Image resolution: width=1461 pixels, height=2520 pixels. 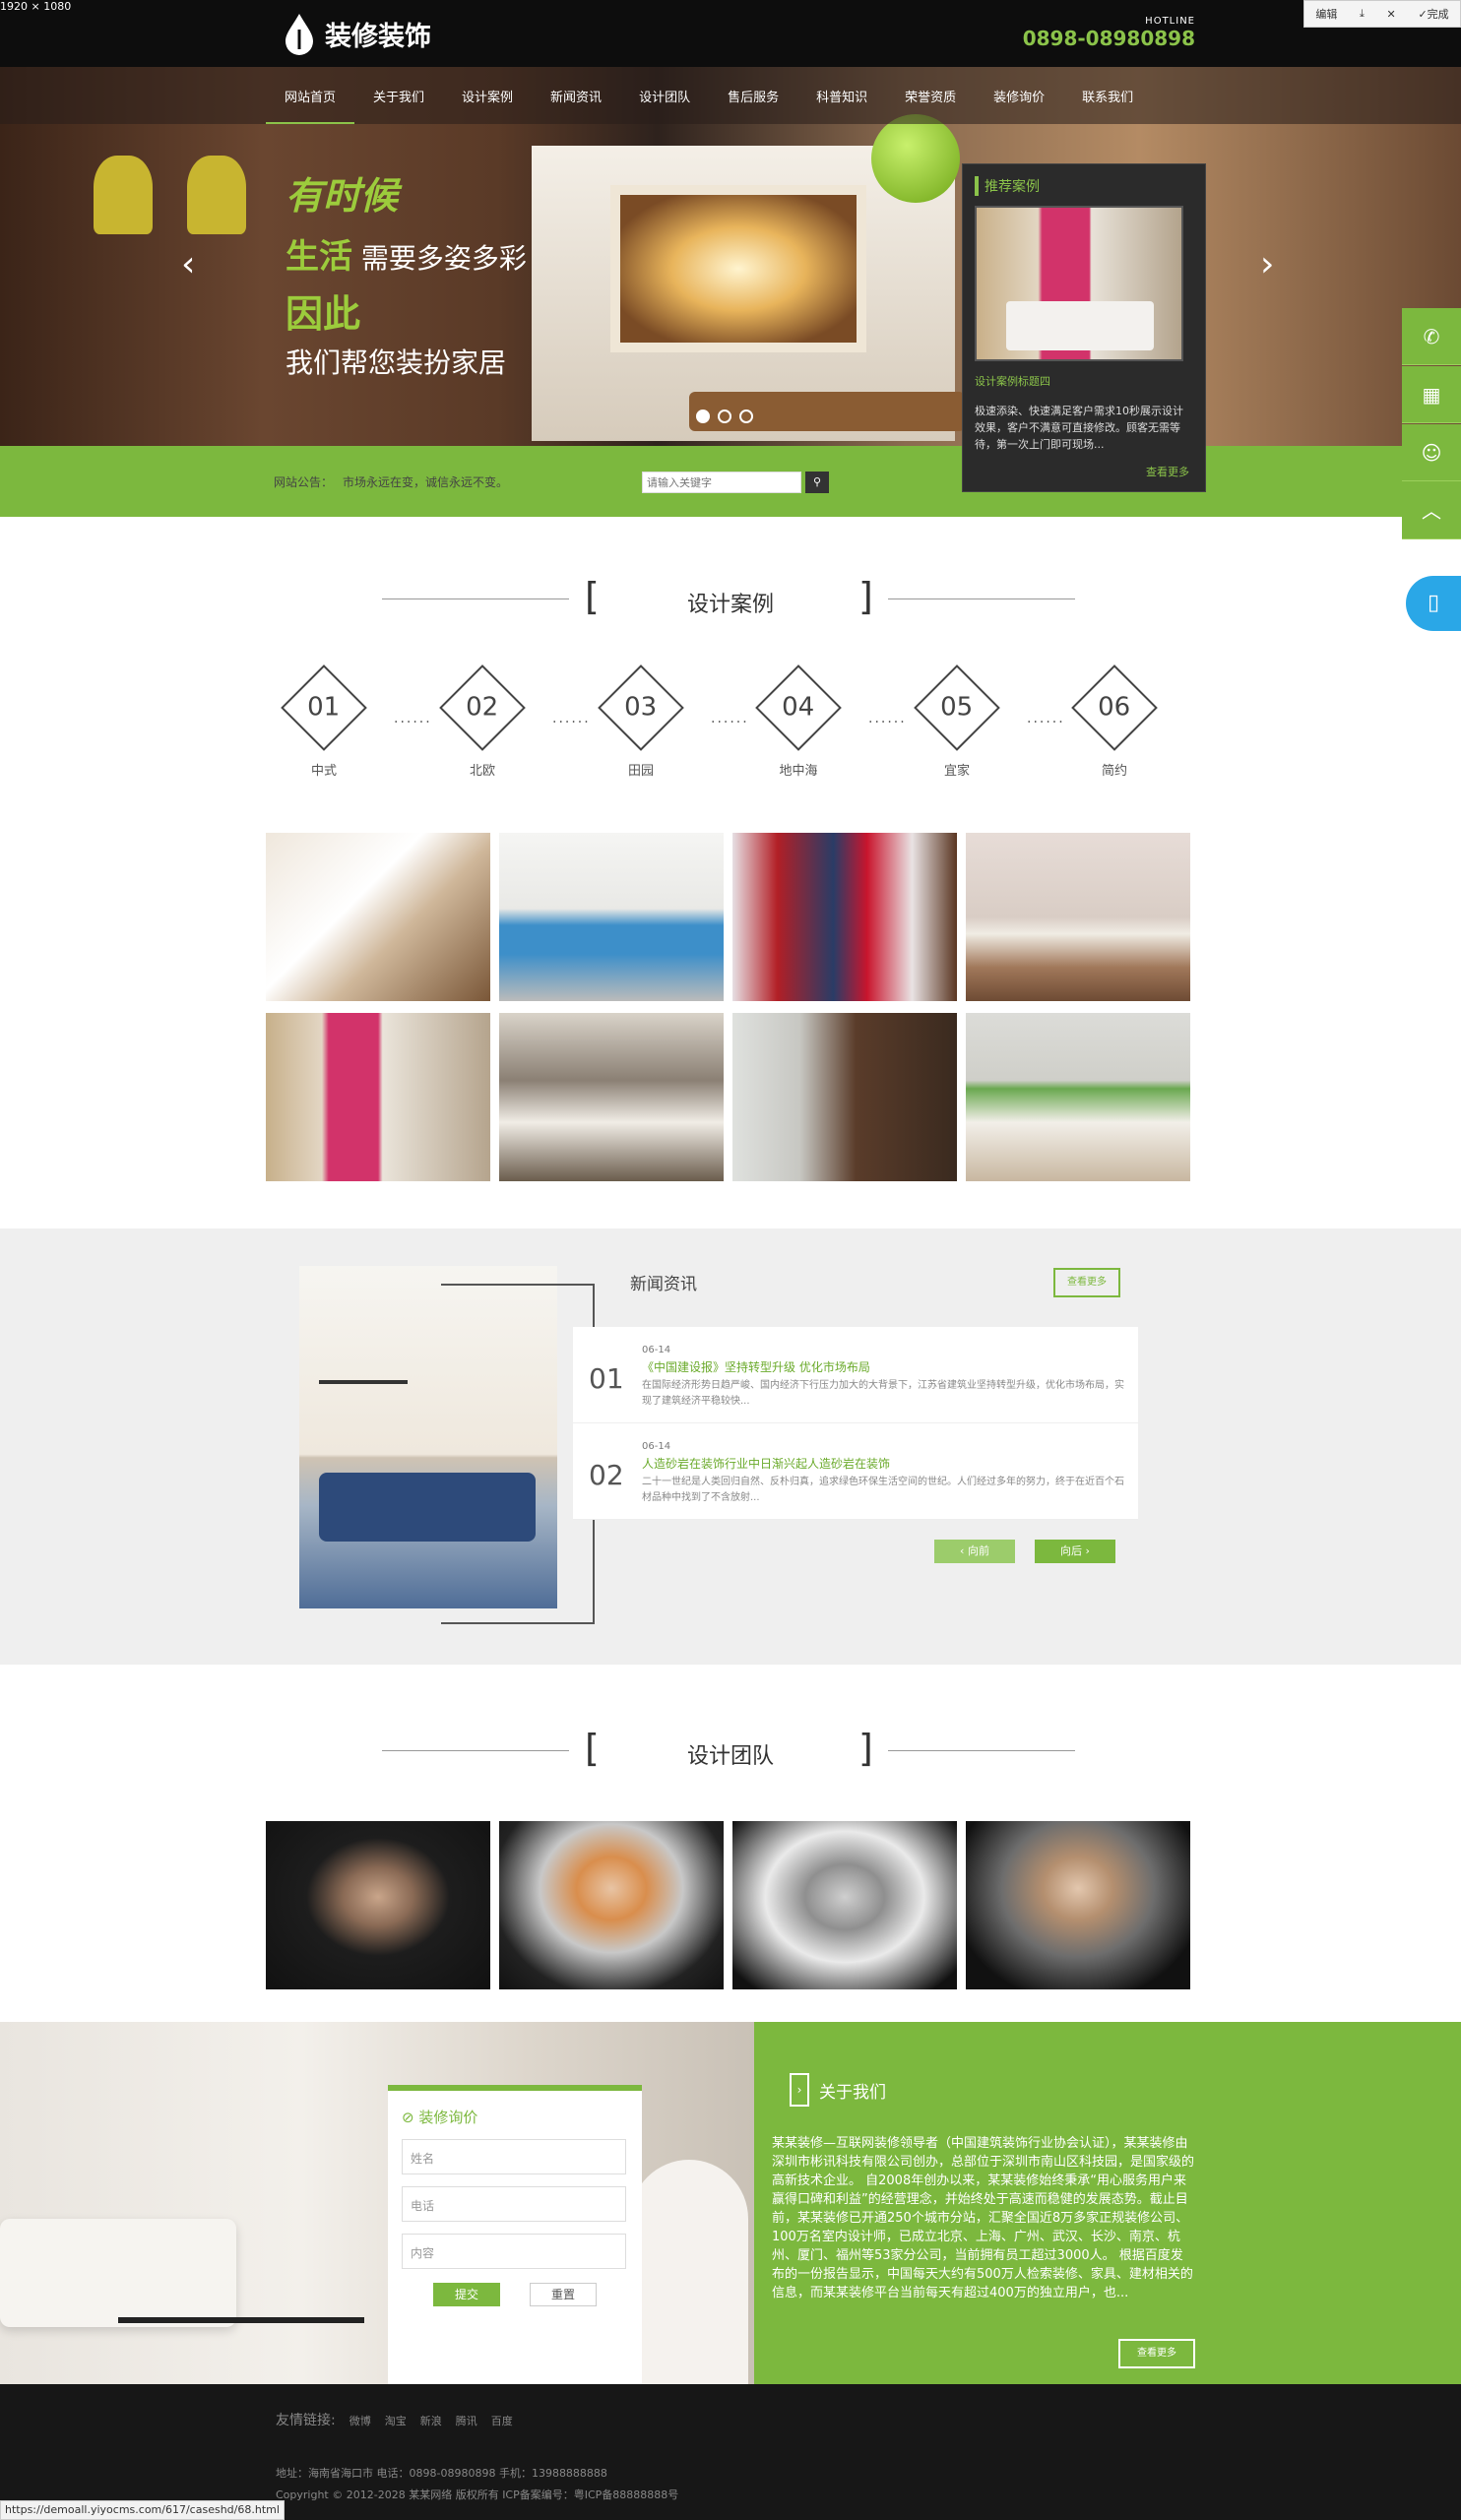 What do you see at coordinates (1431, 336) in the screenshot?
I see `side-phone-button: ✆` at bounding box center [1431, 336].